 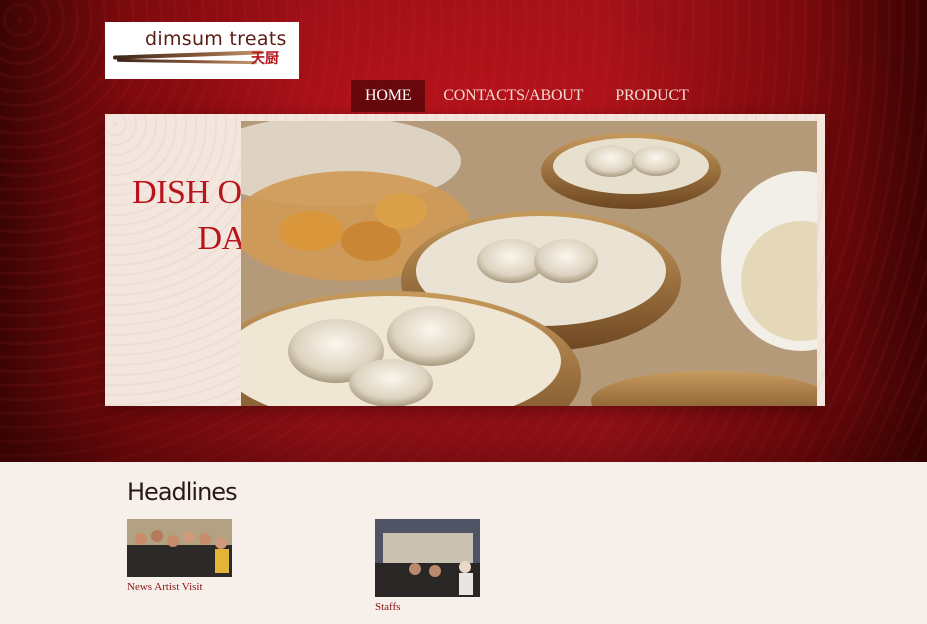 What do you see at coordinates (187, 61) in the screenshot?
I see `chopstick-graphic` at bounding box center [187, 61].